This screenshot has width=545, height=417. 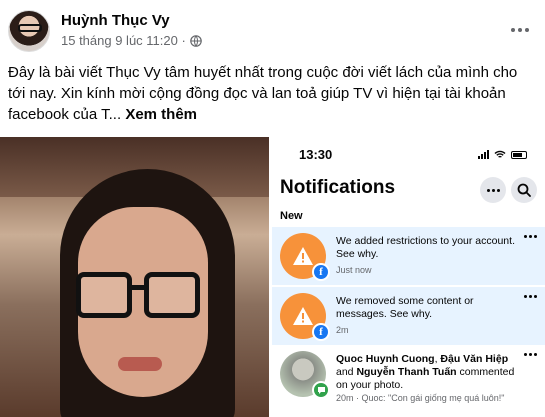 I want to click on author-avatar, so click(x=29, y=31).